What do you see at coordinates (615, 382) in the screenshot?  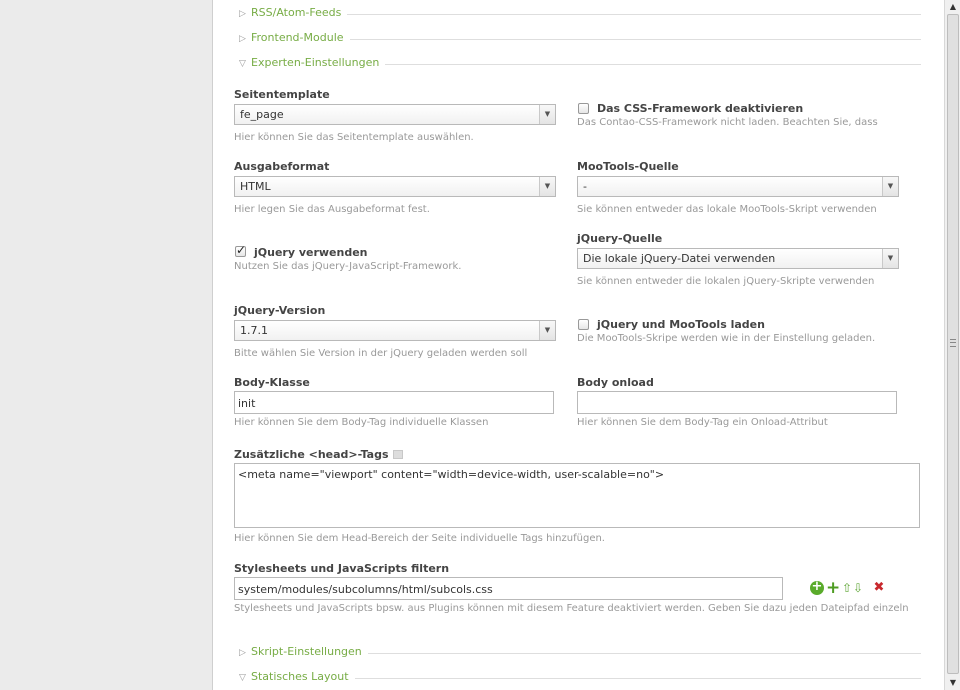 I see `body-onload-label: Body onload` at bounding box center [615, 382].